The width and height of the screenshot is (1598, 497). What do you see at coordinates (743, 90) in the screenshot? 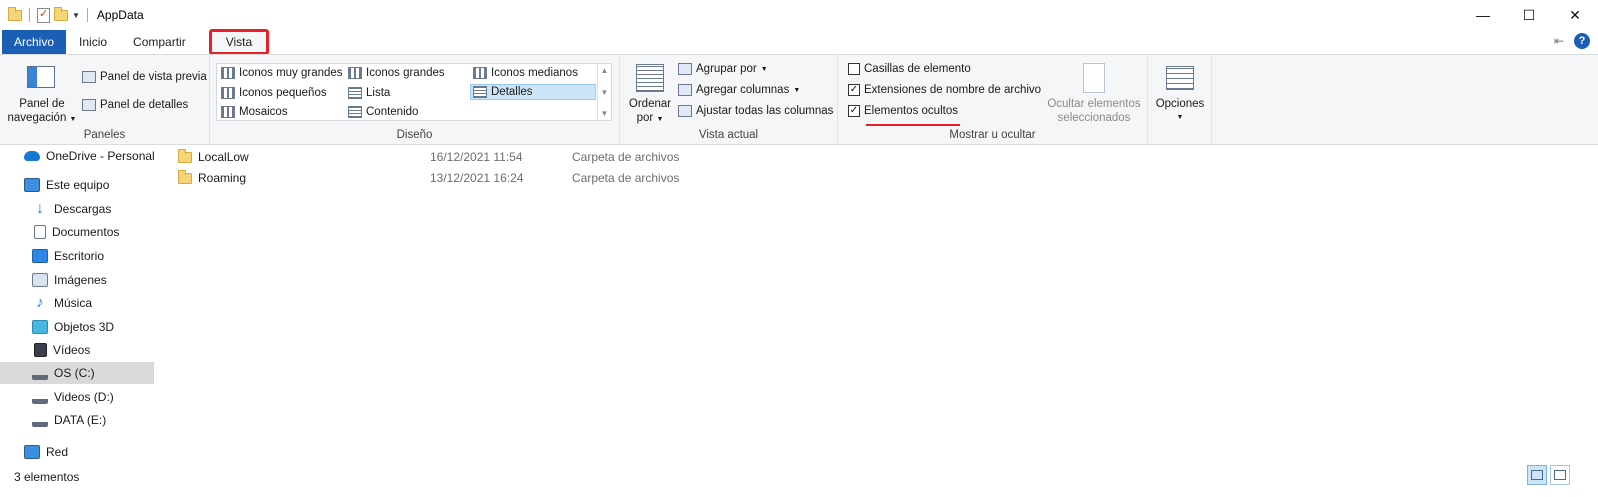
I see `add-columns-label: Agregar columnas` at bounding box center [743, 90].